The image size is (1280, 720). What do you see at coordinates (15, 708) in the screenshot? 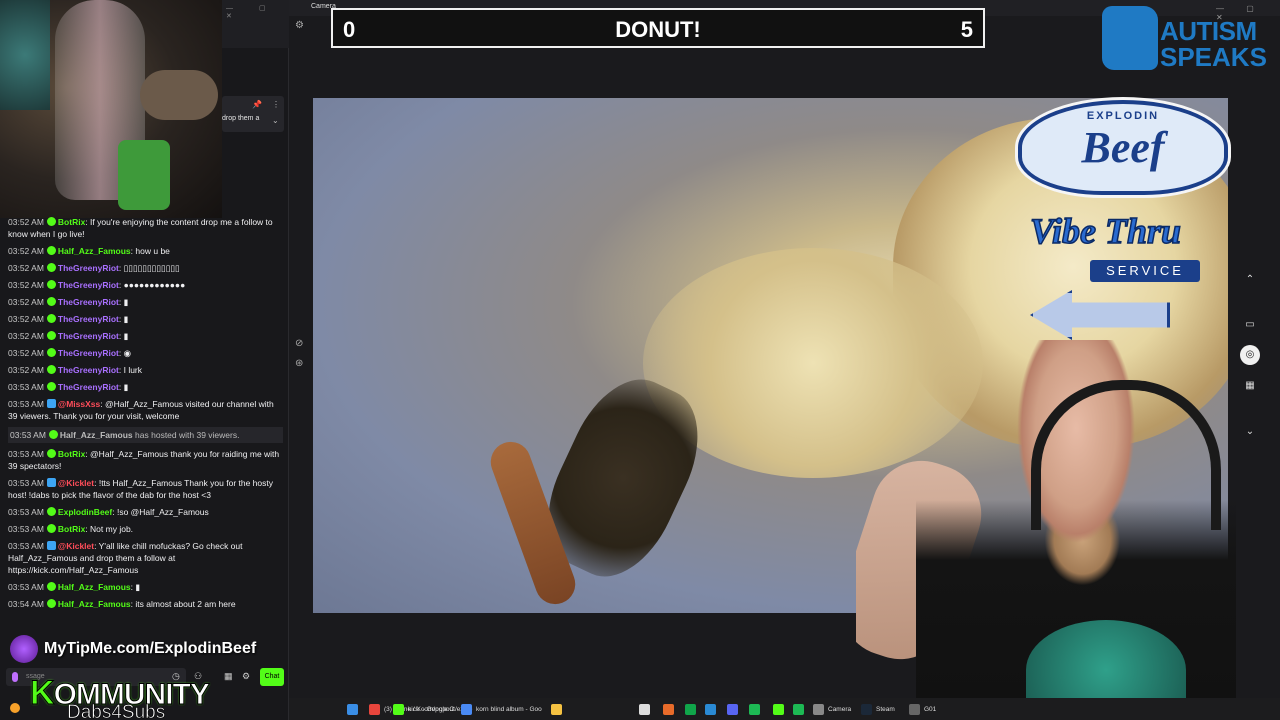
I see `status-dot` at bounding box center [15, 708].